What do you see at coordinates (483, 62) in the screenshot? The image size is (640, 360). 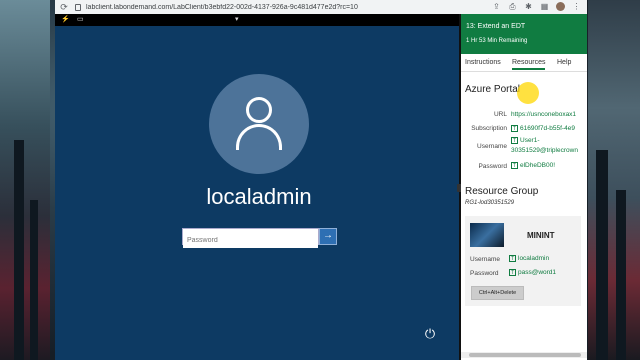 I see `tab-instructions: Instructions` at bounding box center [483, 62].